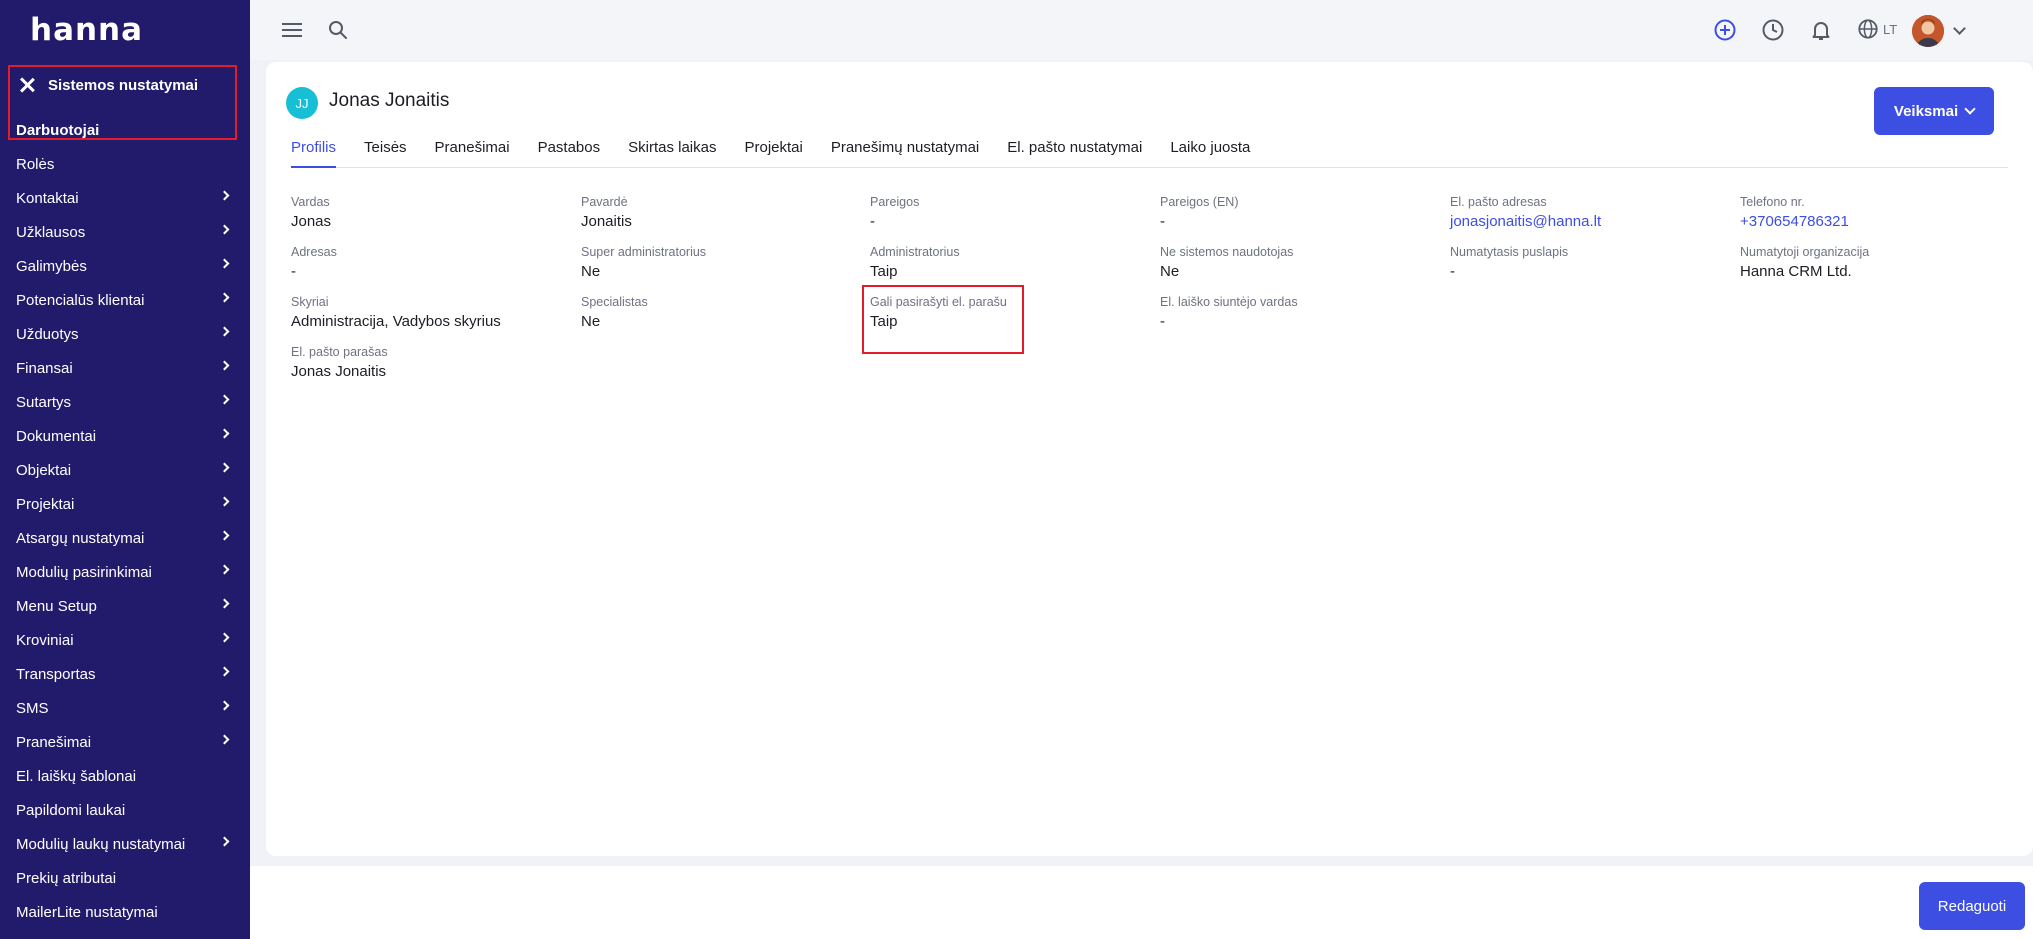 The image size is (2033, 939). I want to click on sidebar-item-label: Projektai, so click(45, 504).